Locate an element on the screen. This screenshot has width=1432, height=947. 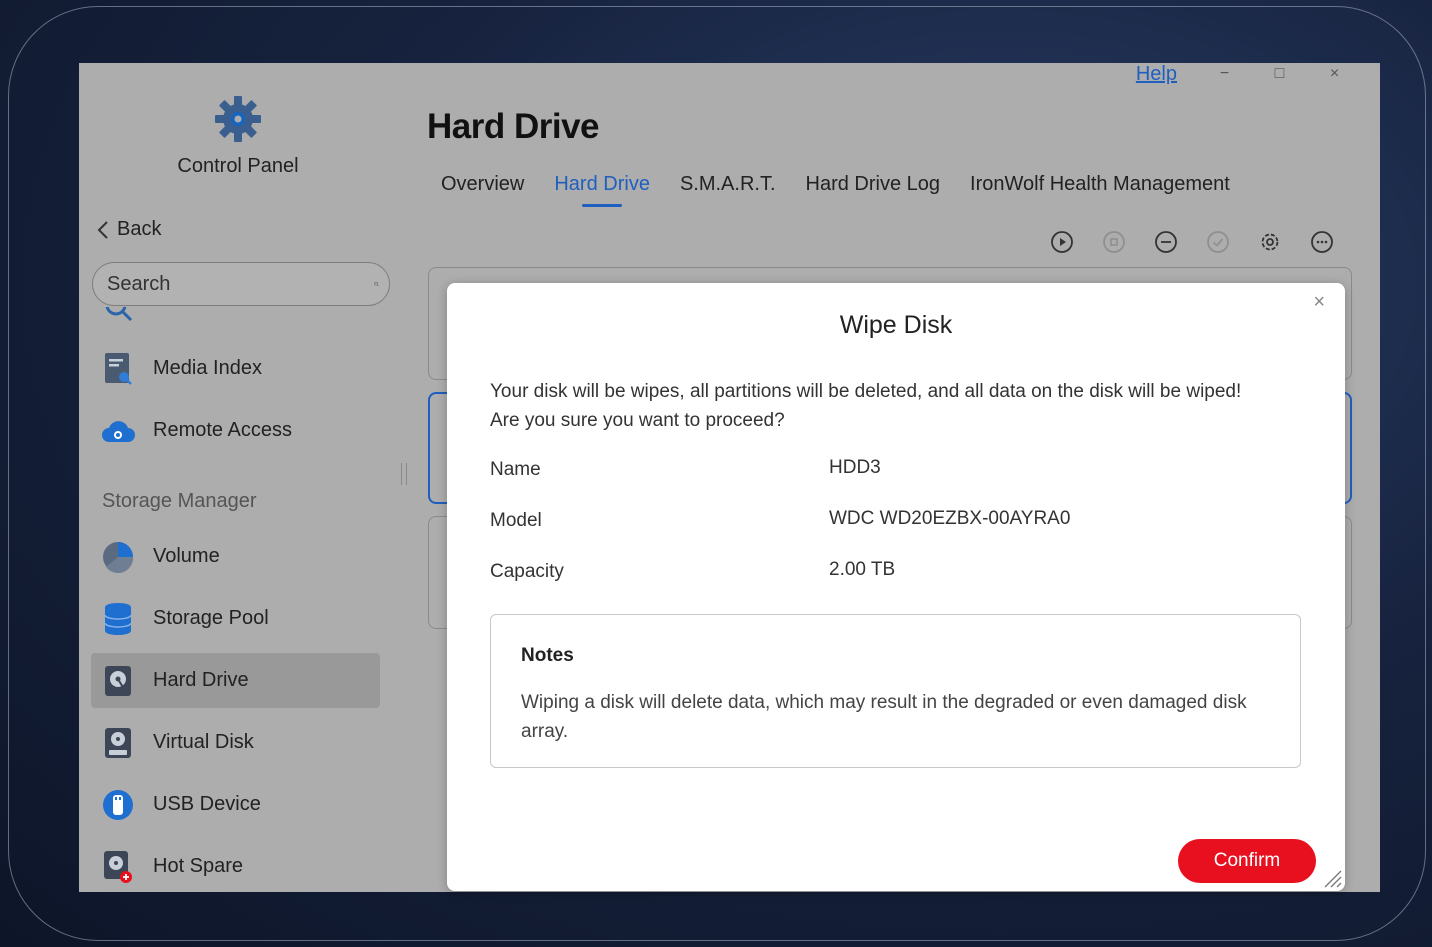
info-label: Model is located at coordinates (516, 520).